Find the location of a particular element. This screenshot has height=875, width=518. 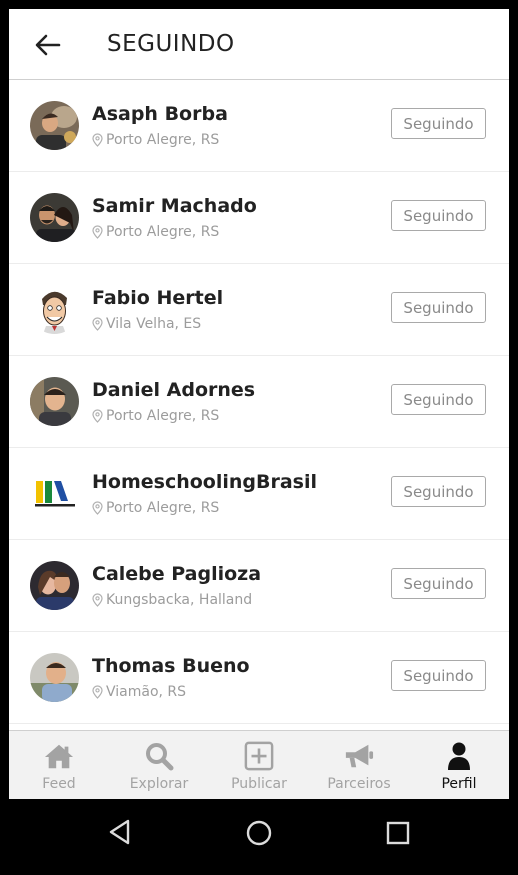

user-location-text: Viamão, RS is located at coordinates (146, 692).